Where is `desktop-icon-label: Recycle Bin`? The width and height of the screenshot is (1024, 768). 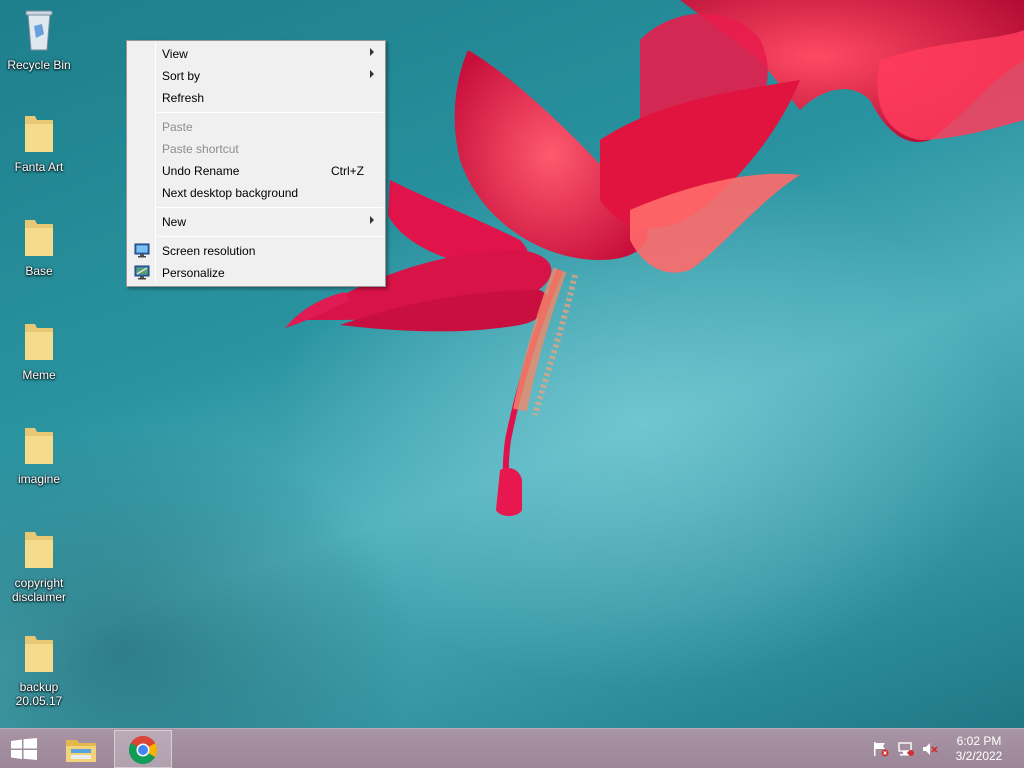
desktop-icon-label: Recycle Bin is located at coordinates (39, 65).